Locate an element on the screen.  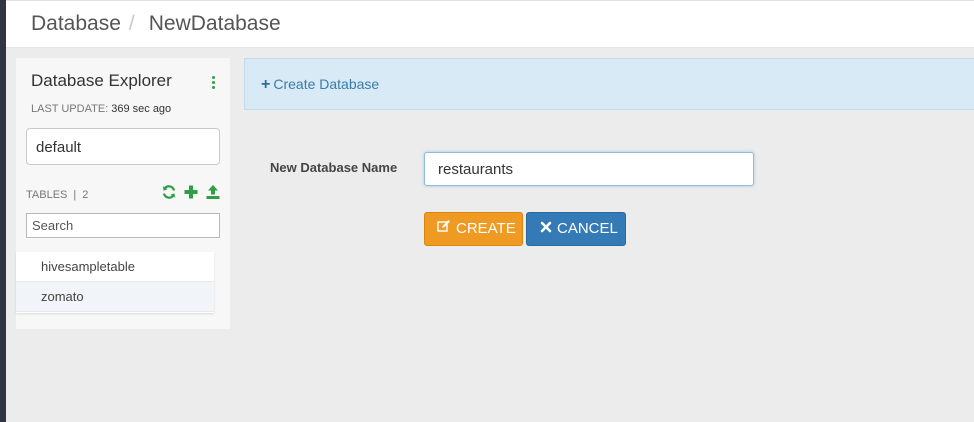
database-name-label: New Database Name is located at coordinates (334, 167).